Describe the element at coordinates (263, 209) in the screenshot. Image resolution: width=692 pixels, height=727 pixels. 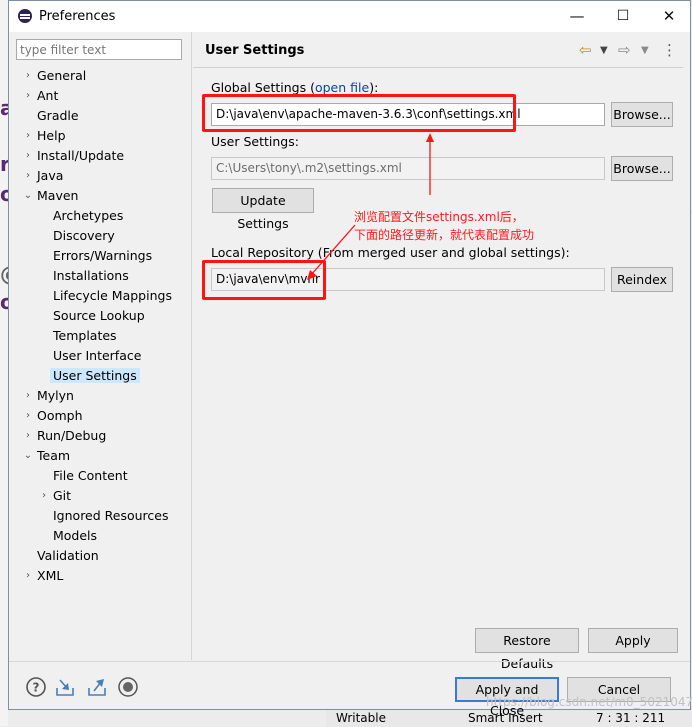
I see `update-settings-button: Update Settings` at that location.